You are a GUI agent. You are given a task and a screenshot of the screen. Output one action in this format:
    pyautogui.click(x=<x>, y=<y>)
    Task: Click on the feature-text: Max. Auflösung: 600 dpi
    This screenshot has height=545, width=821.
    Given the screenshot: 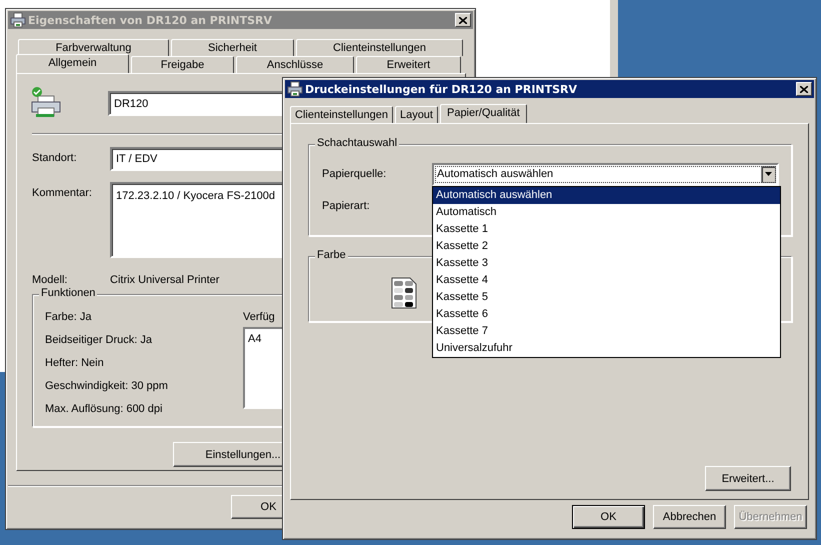 What is the action you would take?
    pyautogui.click(x=104, y=410)
    